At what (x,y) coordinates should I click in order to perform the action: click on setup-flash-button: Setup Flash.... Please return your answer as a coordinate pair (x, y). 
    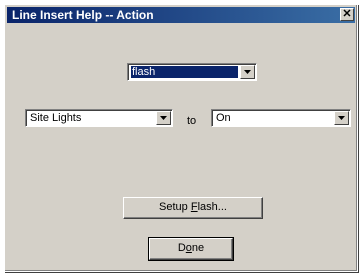
    Looking at the image, I should click on (193, 208).